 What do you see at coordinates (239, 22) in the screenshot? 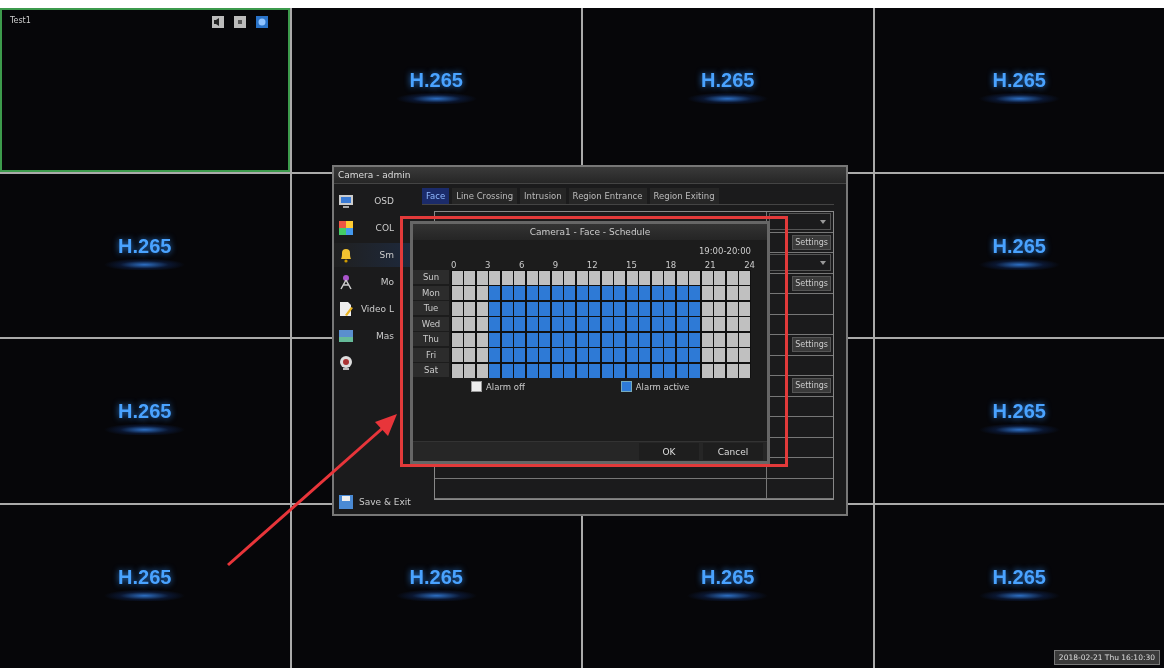
I see `square-icon` at bounding box center [239, 22].